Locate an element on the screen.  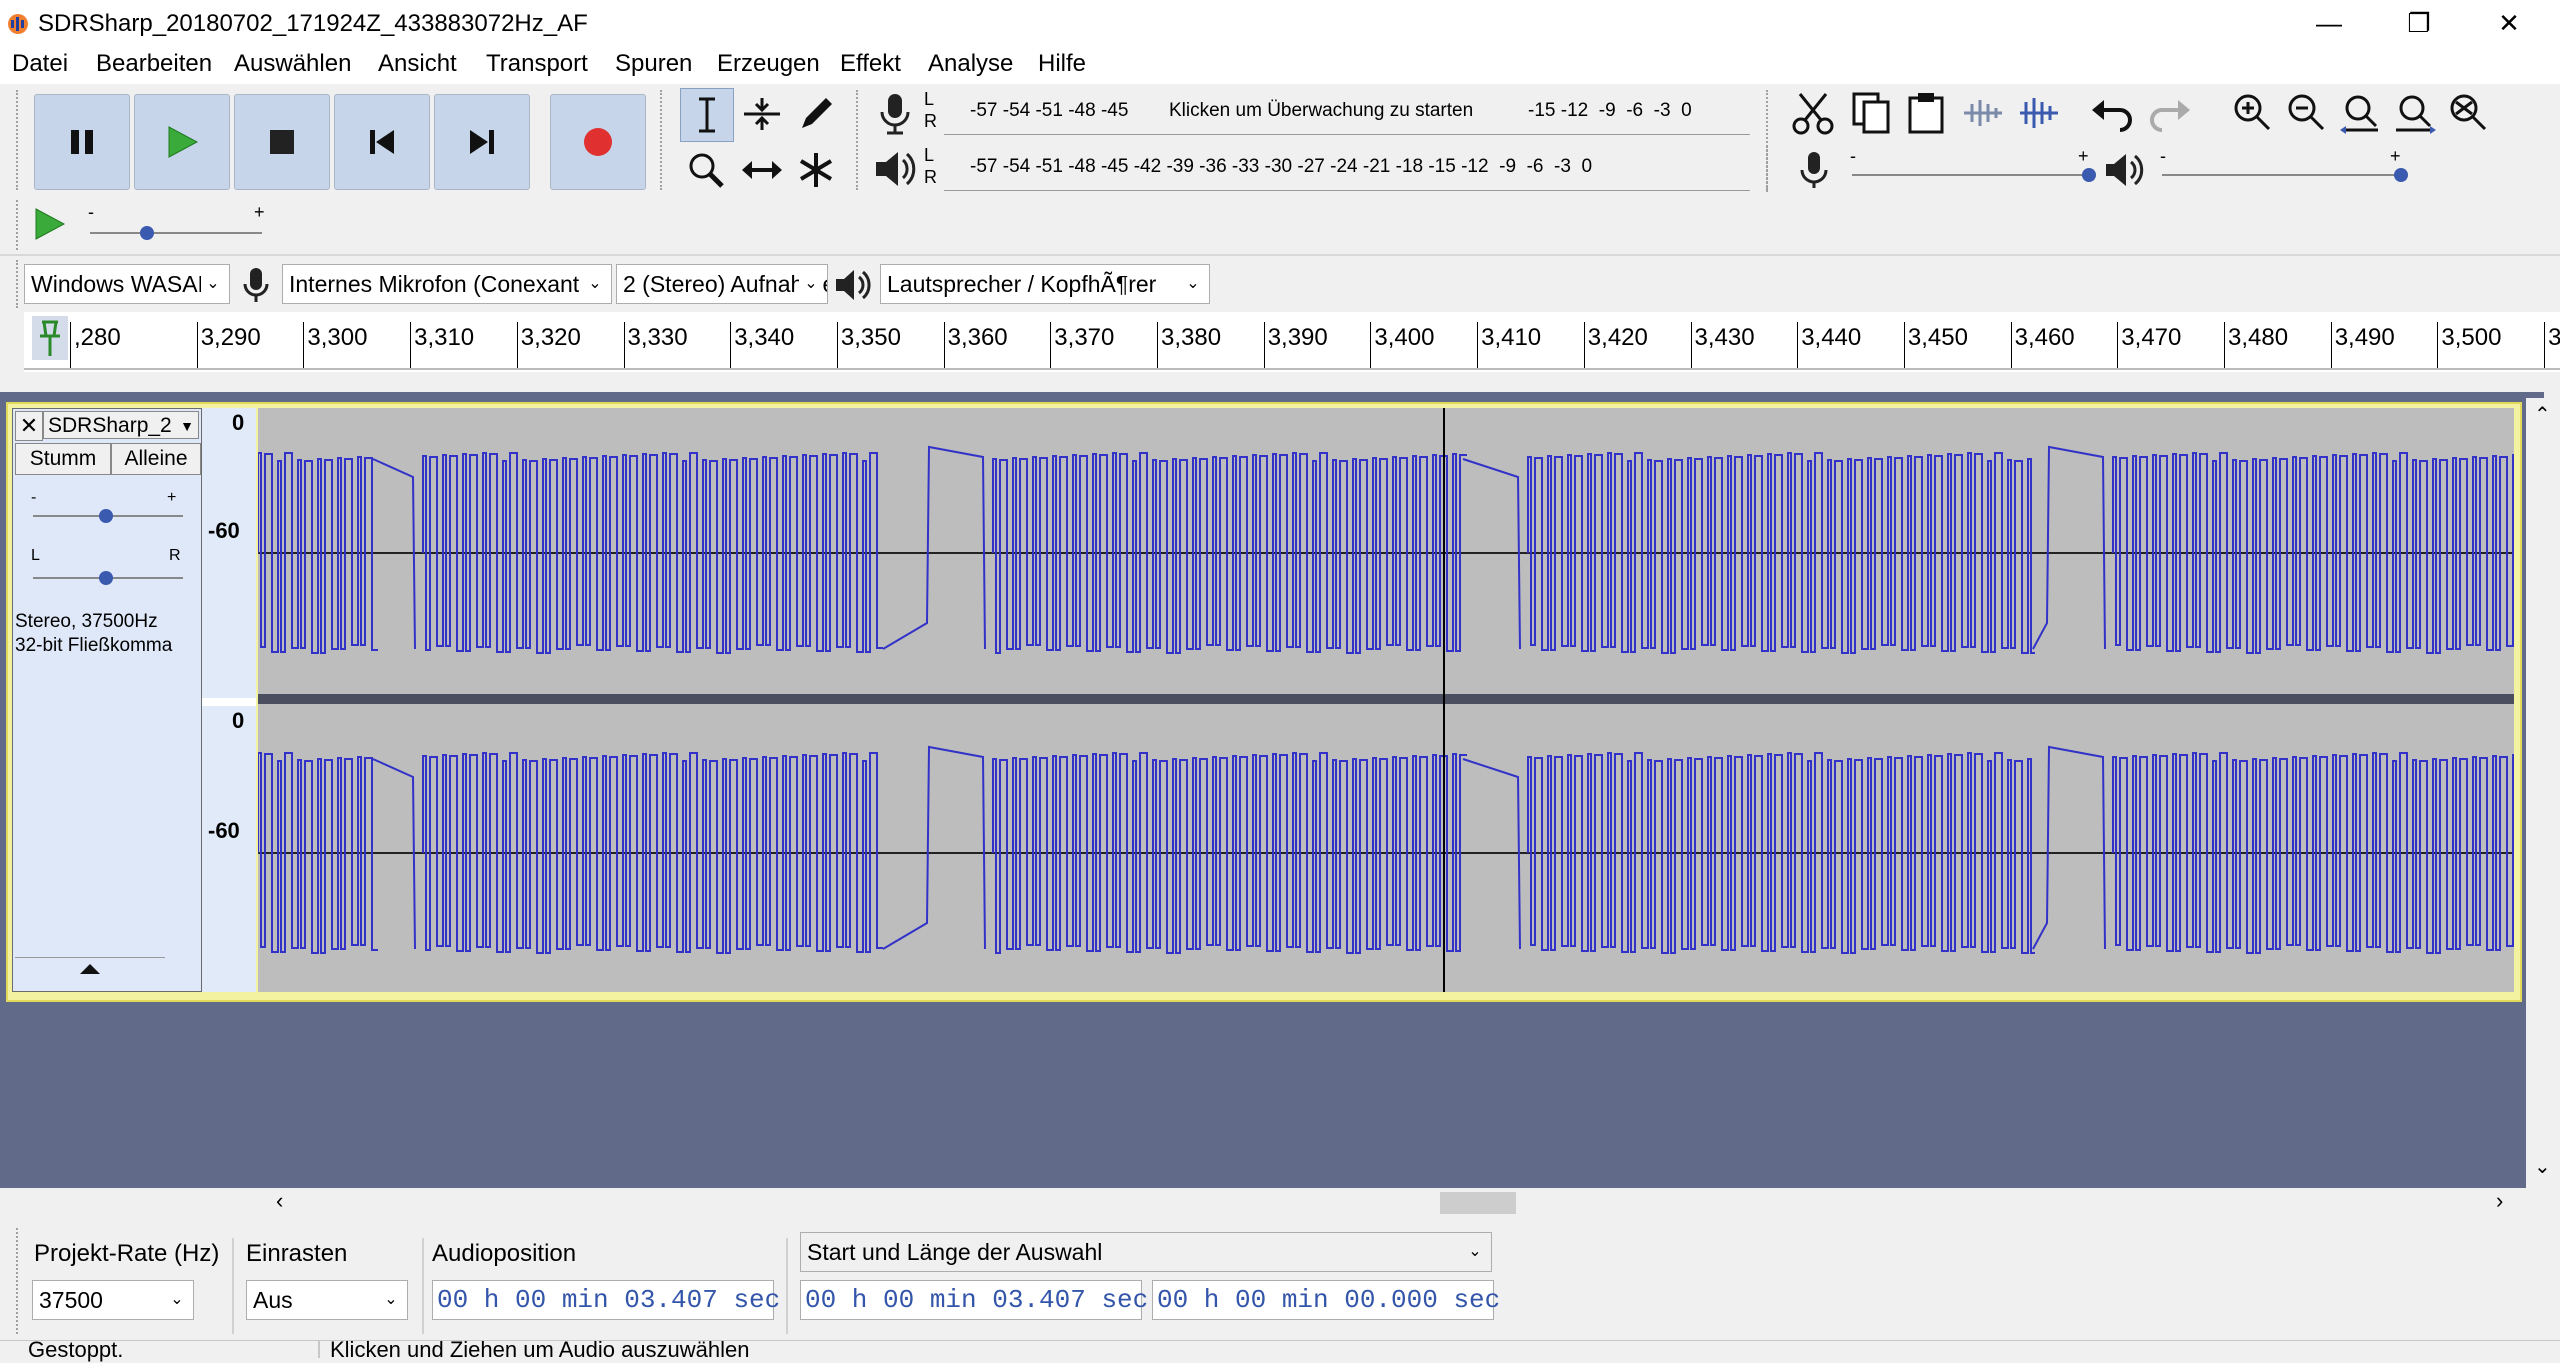
recording-device-select: Internes Mikrofon (Conexant ⌄ is located at coordinates (447, 284).